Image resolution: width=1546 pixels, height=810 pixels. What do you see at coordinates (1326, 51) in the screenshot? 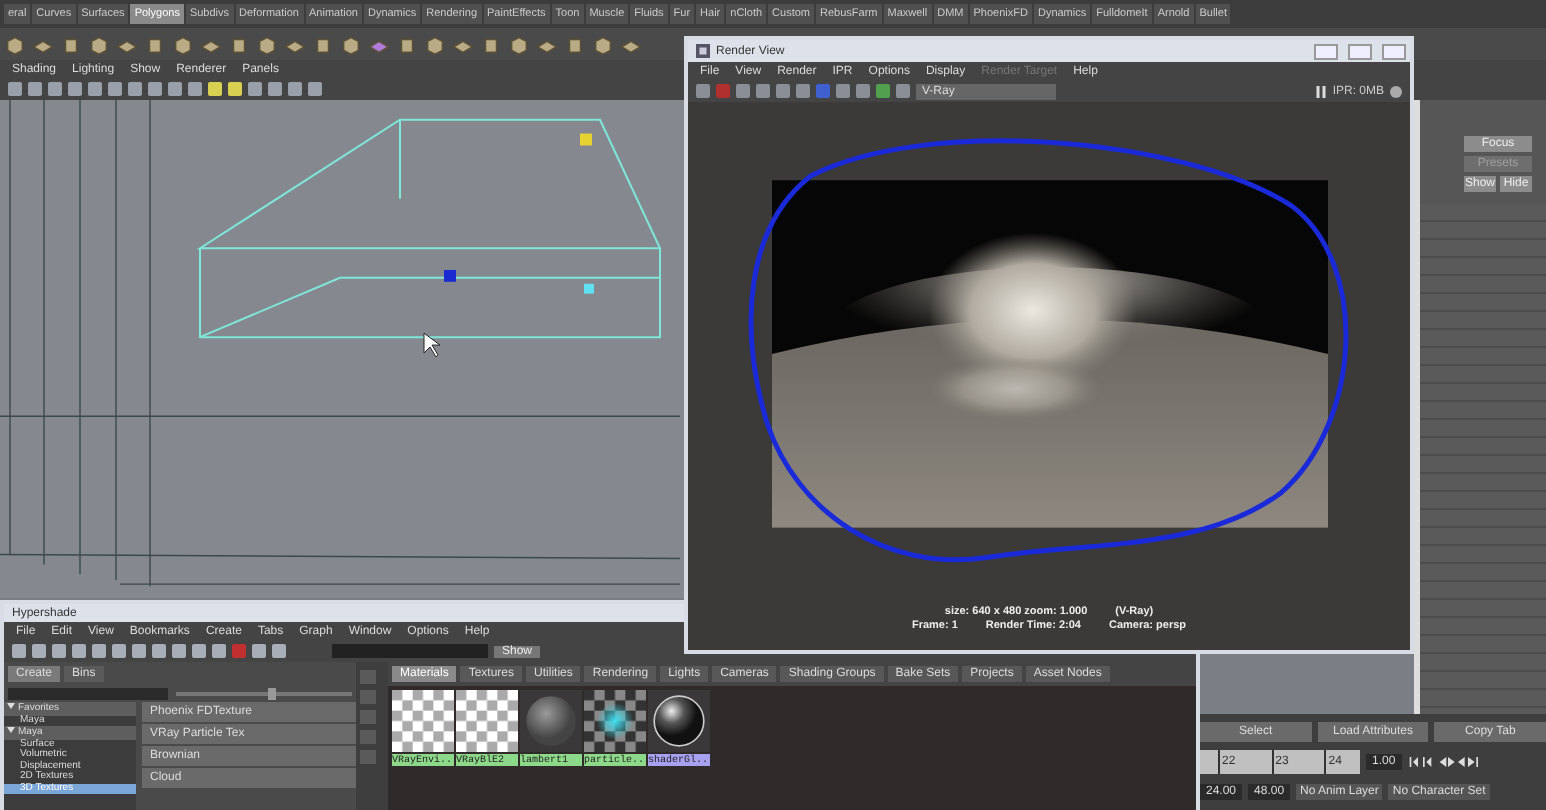
I see `minimize-button` at bounding box center [1326, 51].